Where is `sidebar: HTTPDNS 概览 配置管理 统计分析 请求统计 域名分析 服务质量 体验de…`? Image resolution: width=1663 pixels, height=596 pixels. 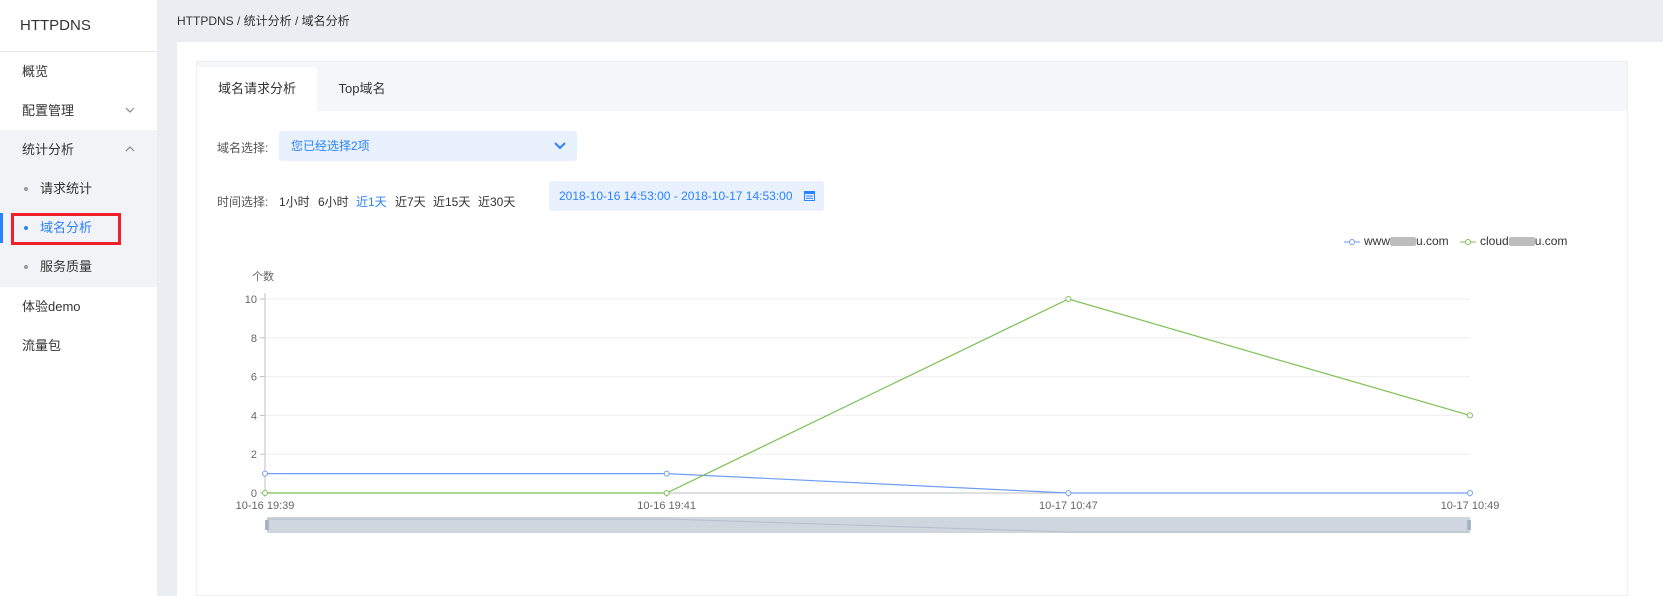
sidebar: HTTPDNS 概览 配置管理 统计分析 请求统计 域名分析 服务质量 体验de… is located at coordinates (78, 298).